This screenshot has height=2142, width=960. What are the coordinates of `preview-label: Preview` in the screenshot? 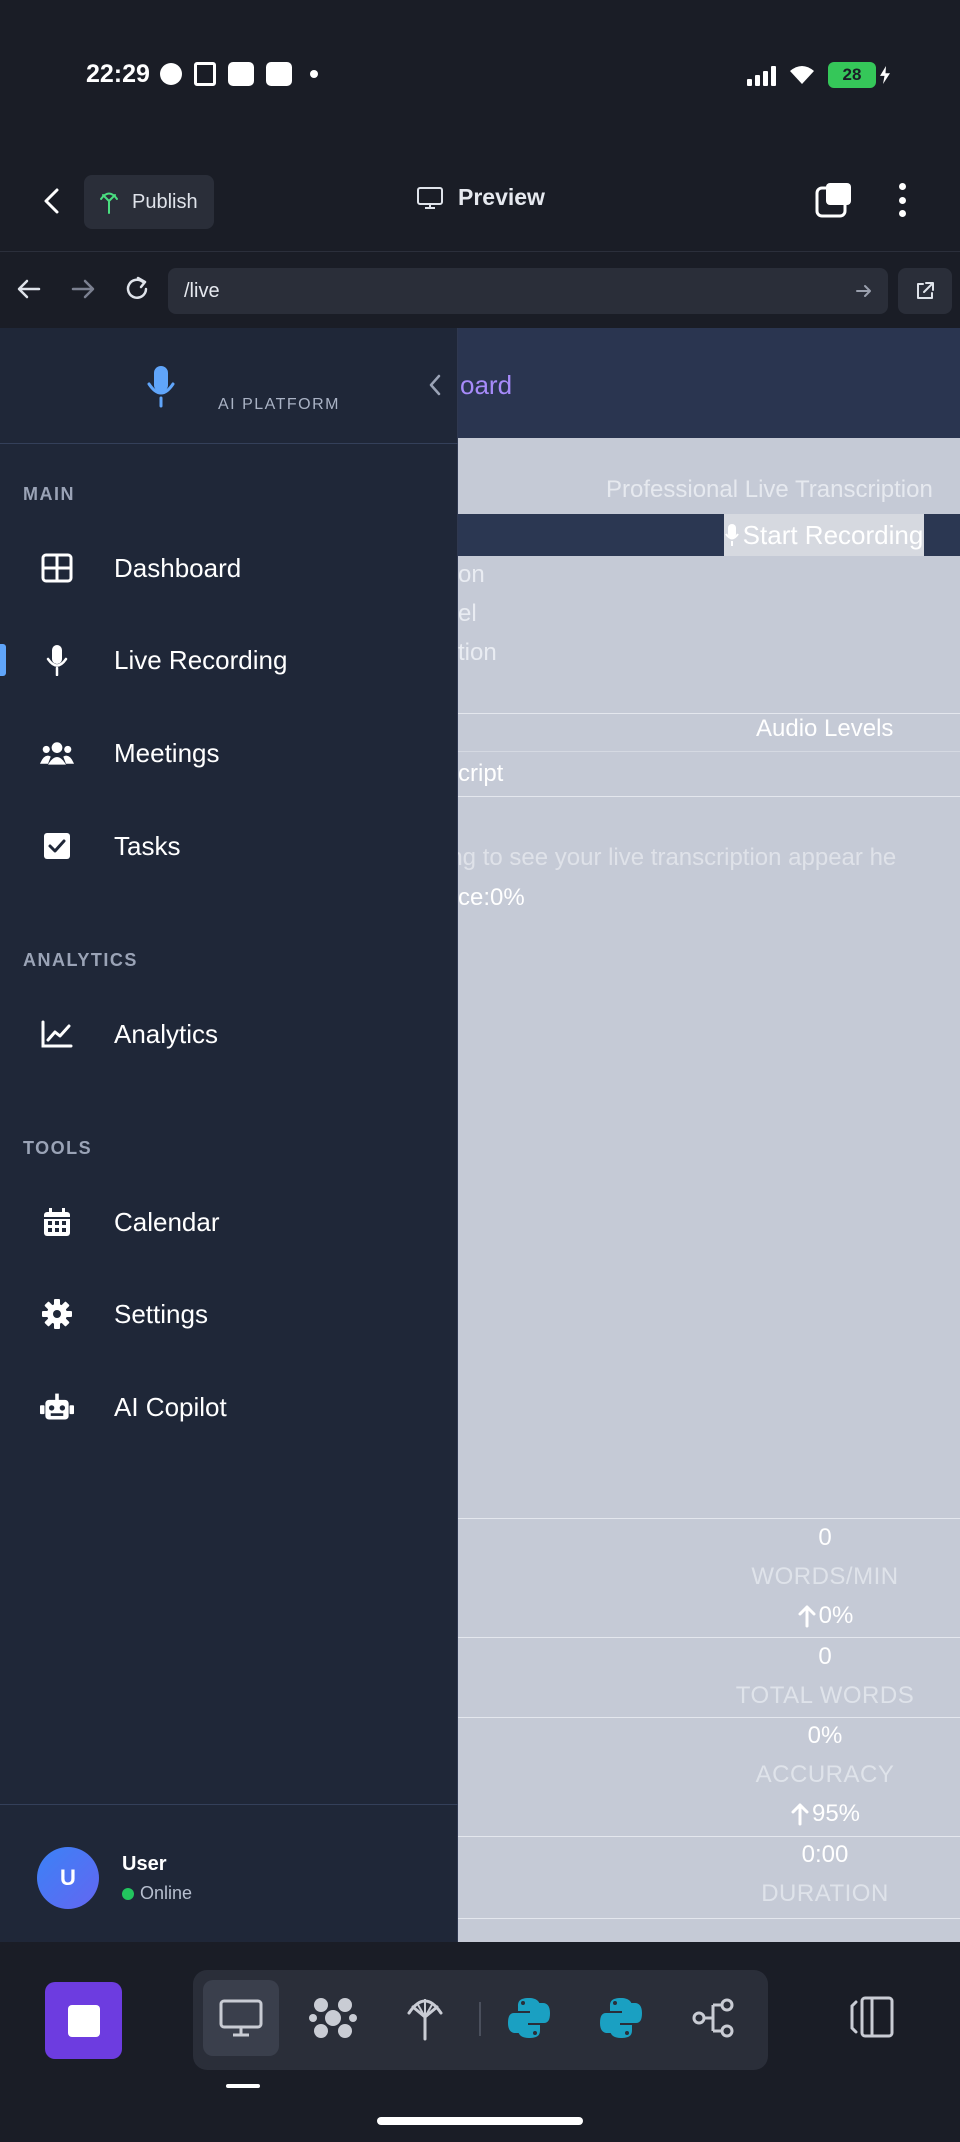 It's located at (501, 197).